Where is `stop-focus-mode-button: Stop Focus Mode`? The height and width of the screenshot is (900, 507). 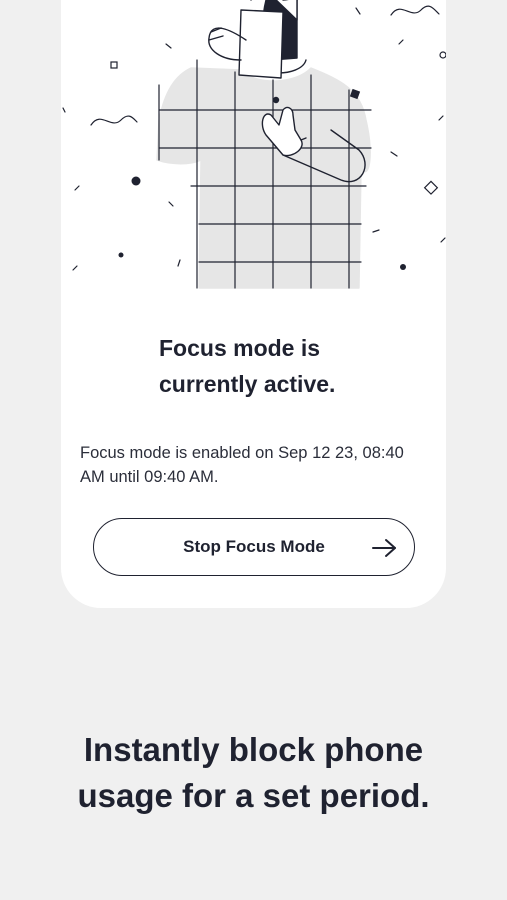
stop-focus-mode-button: Stop Focus Mode is located at coordinates (254, 547).